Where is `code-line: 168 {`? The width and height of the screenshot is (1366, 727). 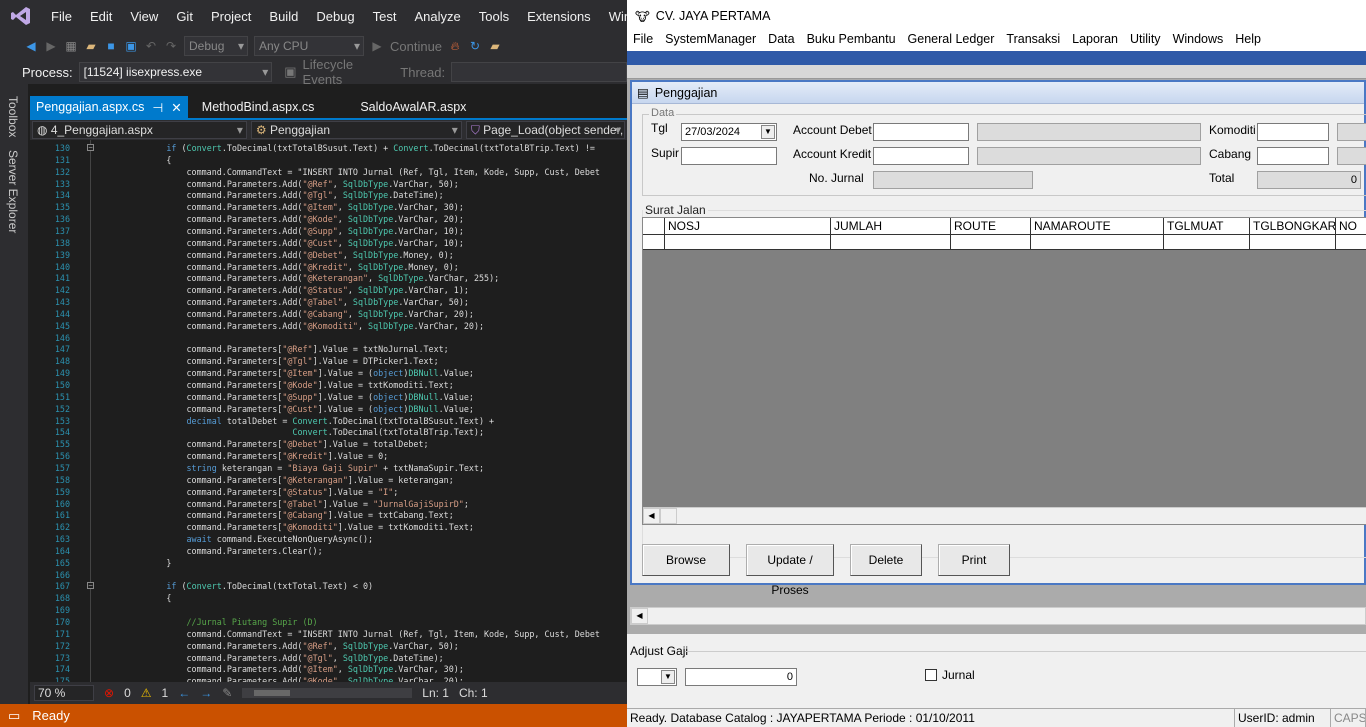
code-line: 168 { is located at coordinates (328, 598).